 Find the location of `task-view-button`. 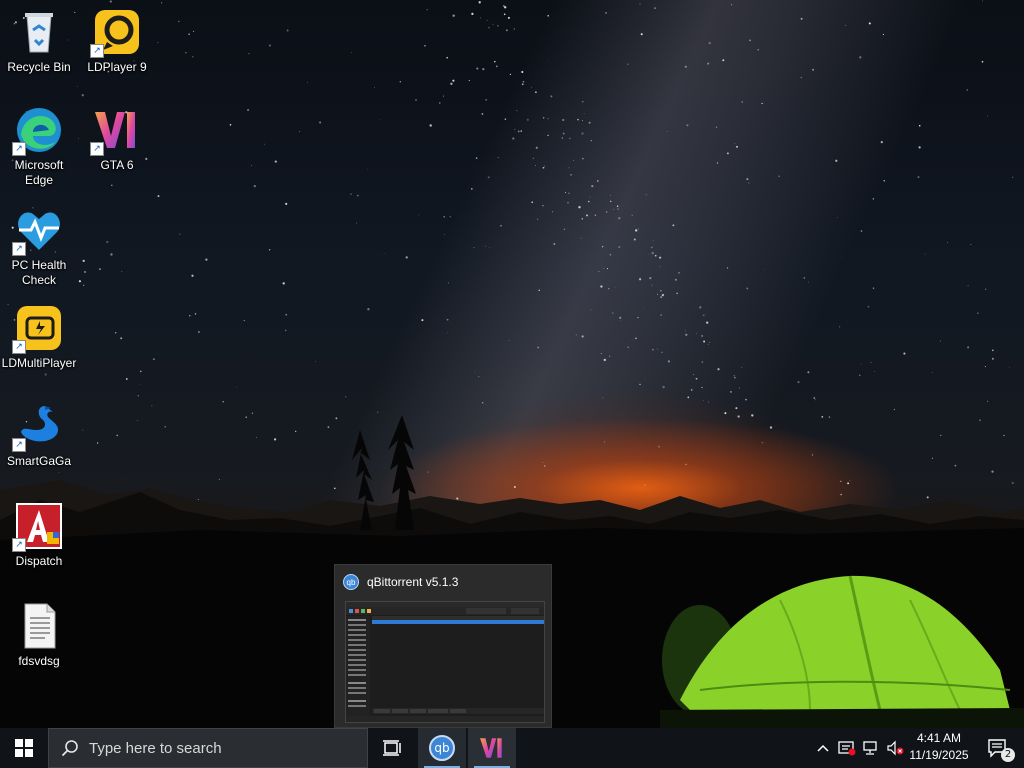

task-view-button is located at coordinates (392, 748).